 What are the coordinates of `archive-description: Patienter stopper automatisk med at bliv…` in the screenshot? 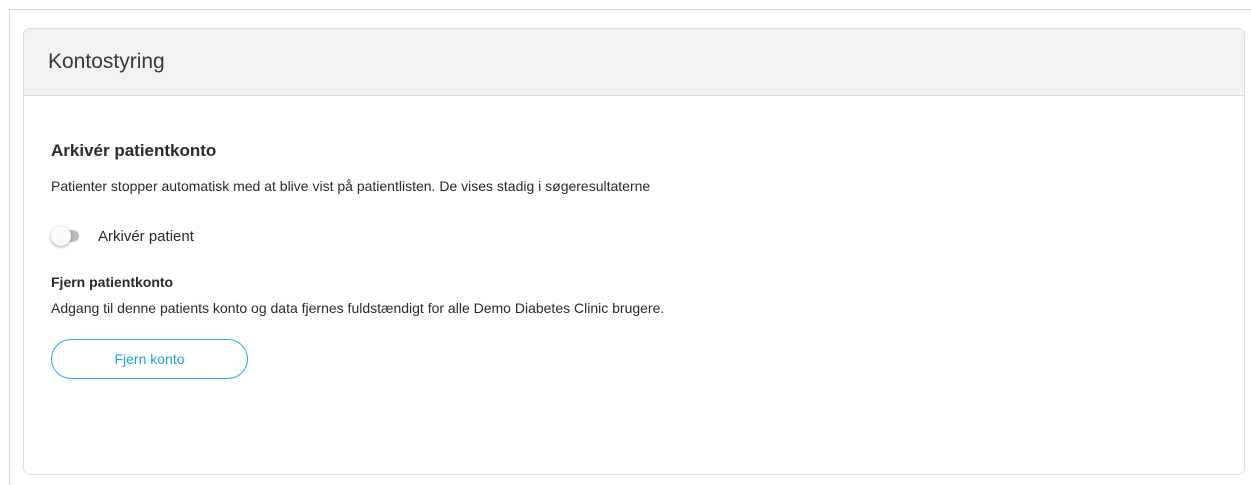 It's located at (351, 186).